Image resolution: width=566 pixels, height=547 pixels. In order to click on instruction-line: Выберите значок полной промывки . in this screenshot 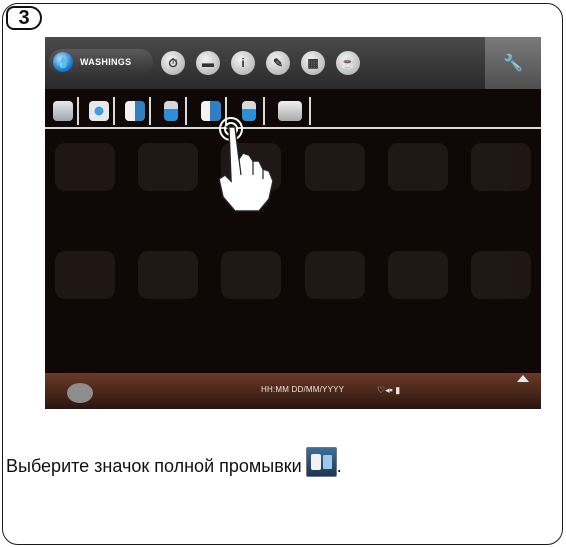, I will do `click(174, 462)`.